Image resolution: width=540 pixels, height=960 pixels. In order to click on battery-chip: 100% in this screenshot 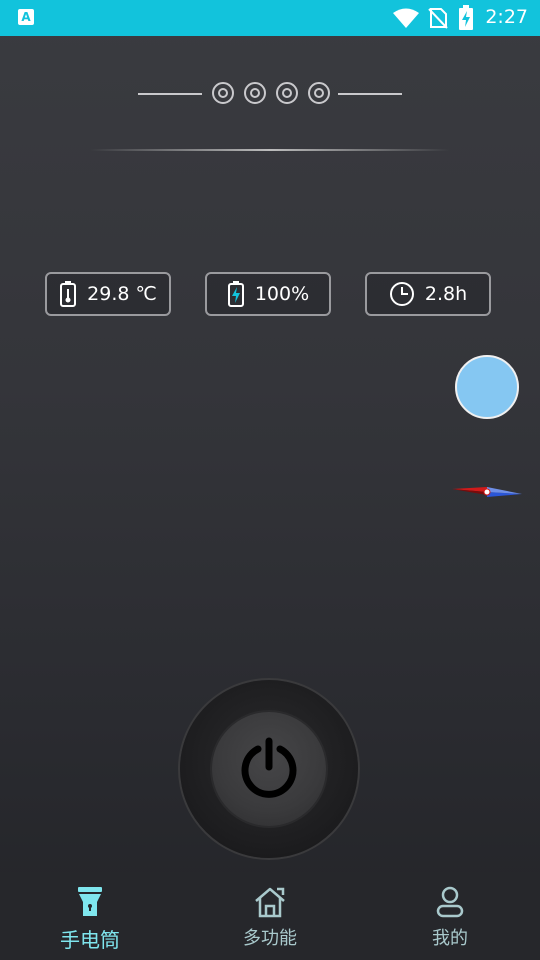, I will do `click(268, 294)`.